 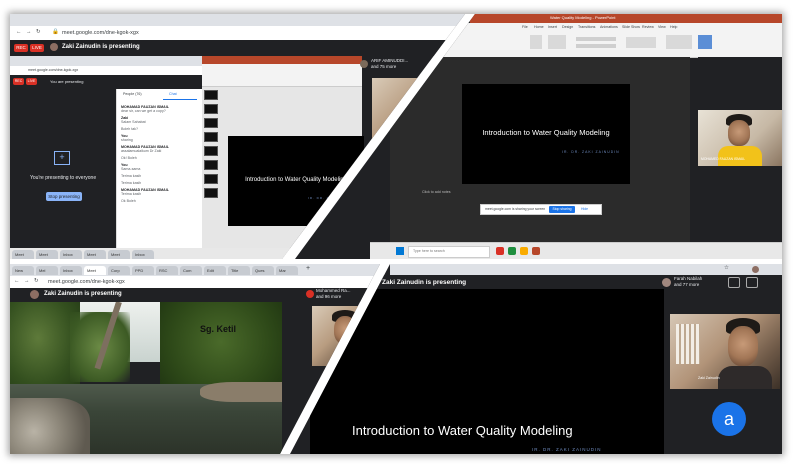 What do you see at coordinates (384, 66) in the screenshot?
I see `participants-more: and 75 more` at bounding box center [384, 66].